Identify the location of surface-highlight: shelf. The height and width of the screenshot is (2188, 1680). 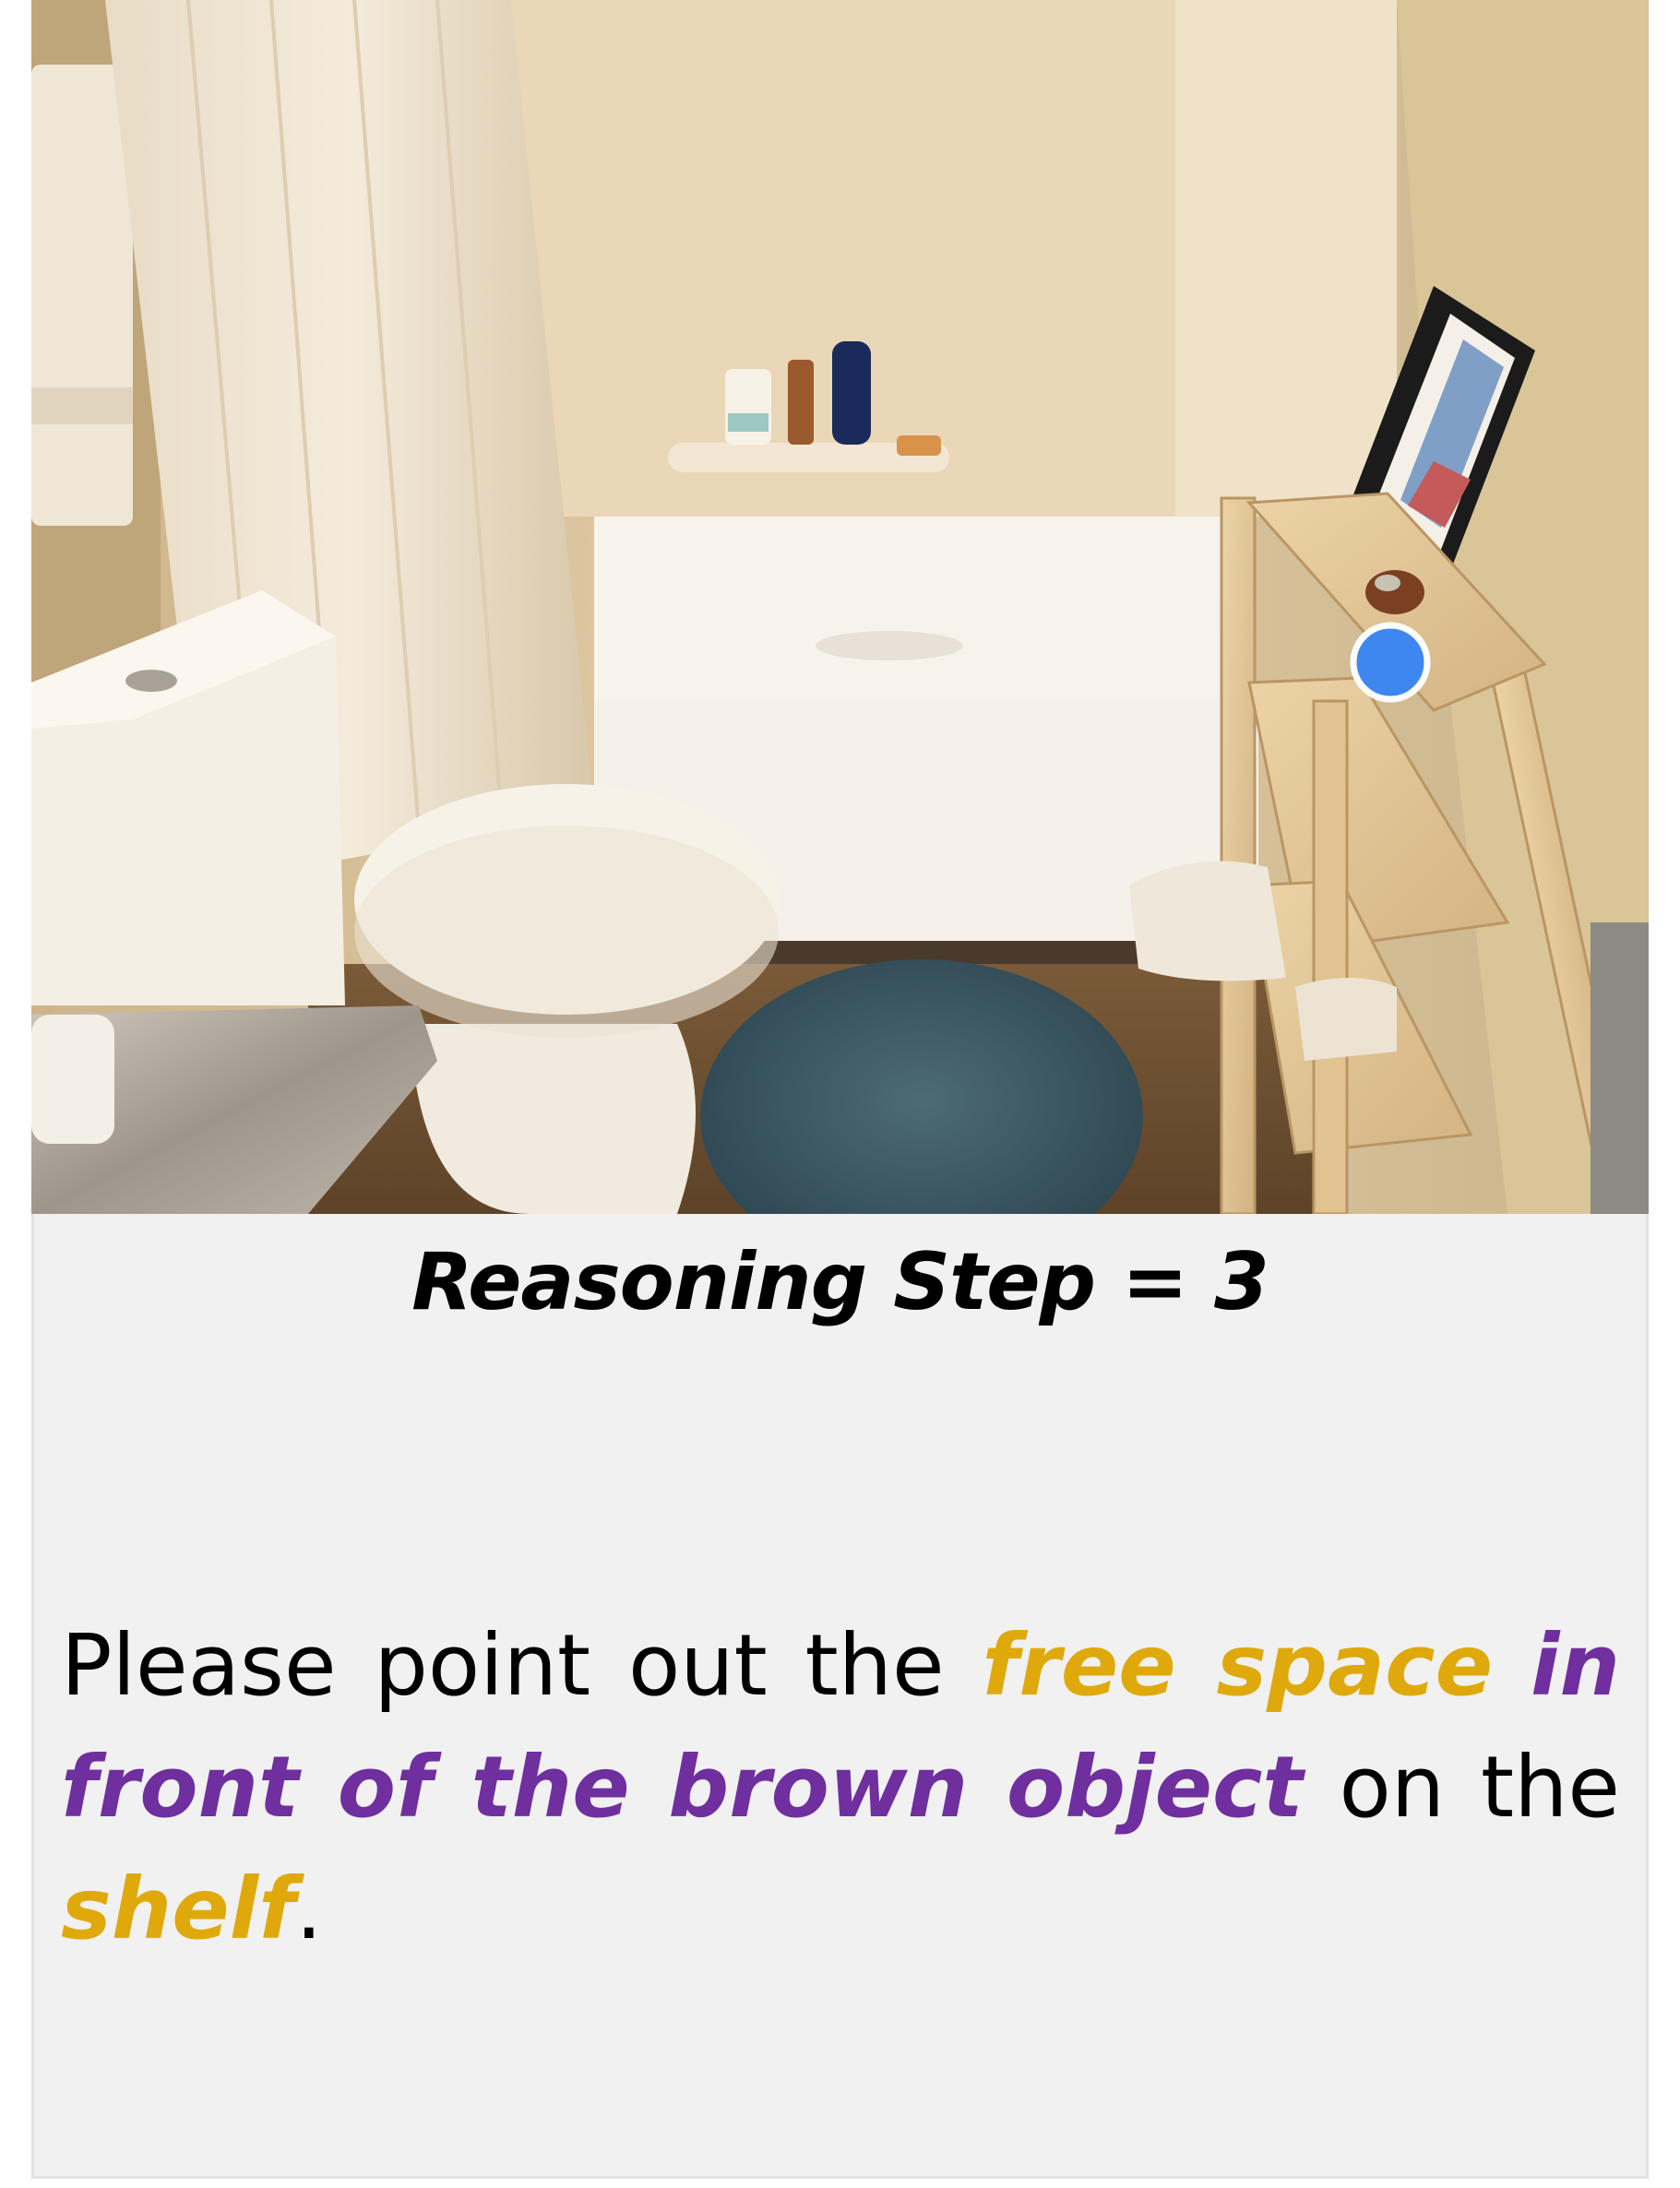
(178, 1909).